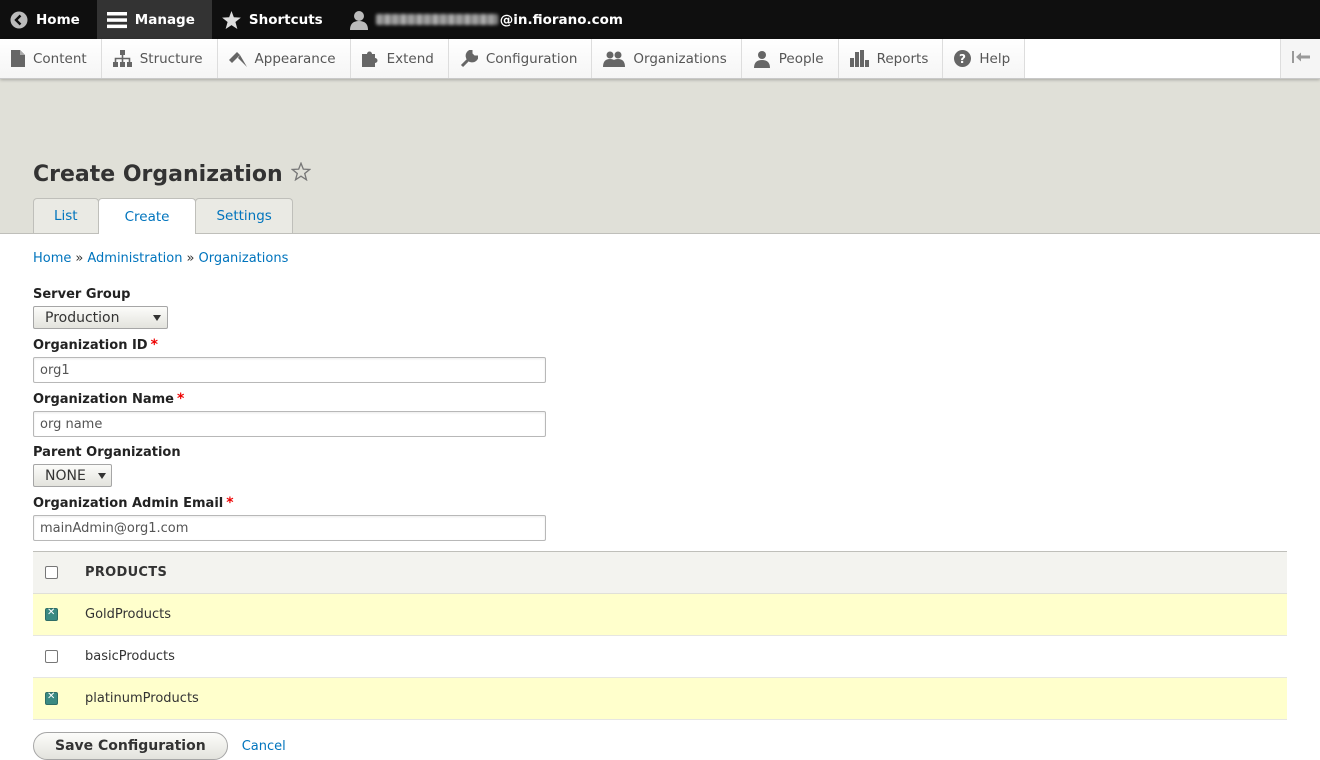 The height and width of the screenshot is (760, 1320). I want to click on toolbar-shortcuts-link: Shortcuts, so click(276, 19).